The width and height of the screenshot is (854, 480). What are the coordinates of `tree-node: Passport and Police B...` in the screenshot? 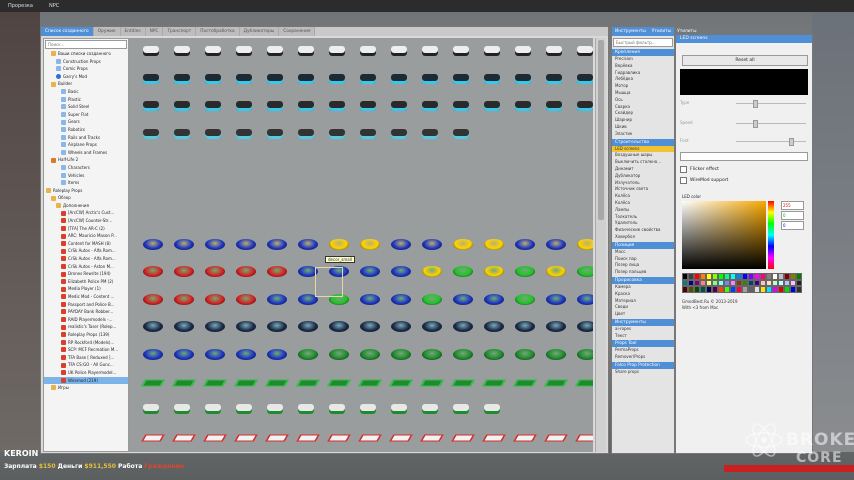 It's located at (86, 305).